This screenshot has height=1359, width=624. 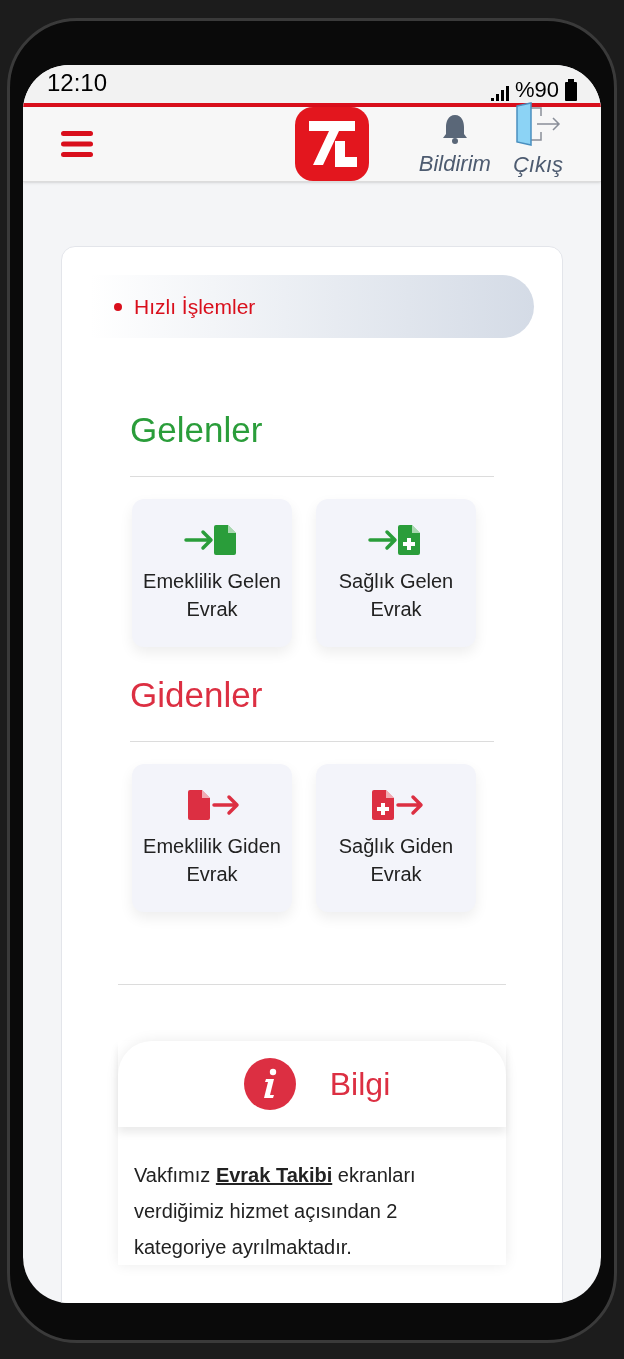 What do you see at coordinates (499, 93) in the screenshot?
I see `signal-icon` at bounding box center [499, 93].